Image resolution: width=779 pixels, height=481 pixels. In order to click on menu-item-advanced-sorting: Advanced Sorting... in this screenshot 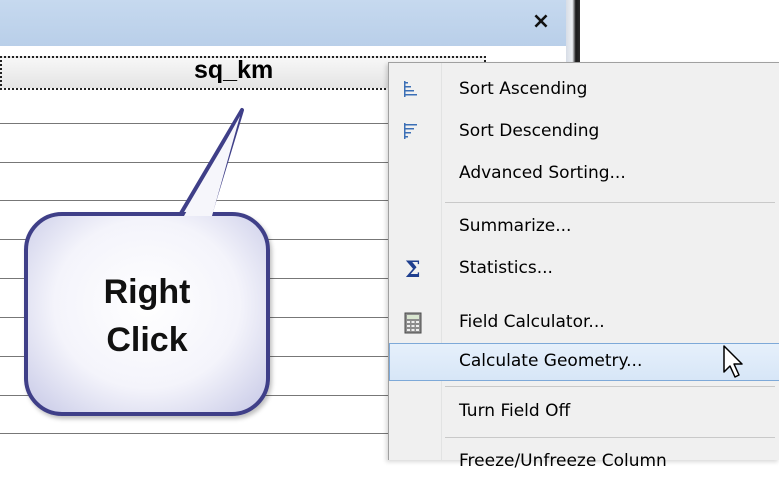, I will do `click(584, 174)`.